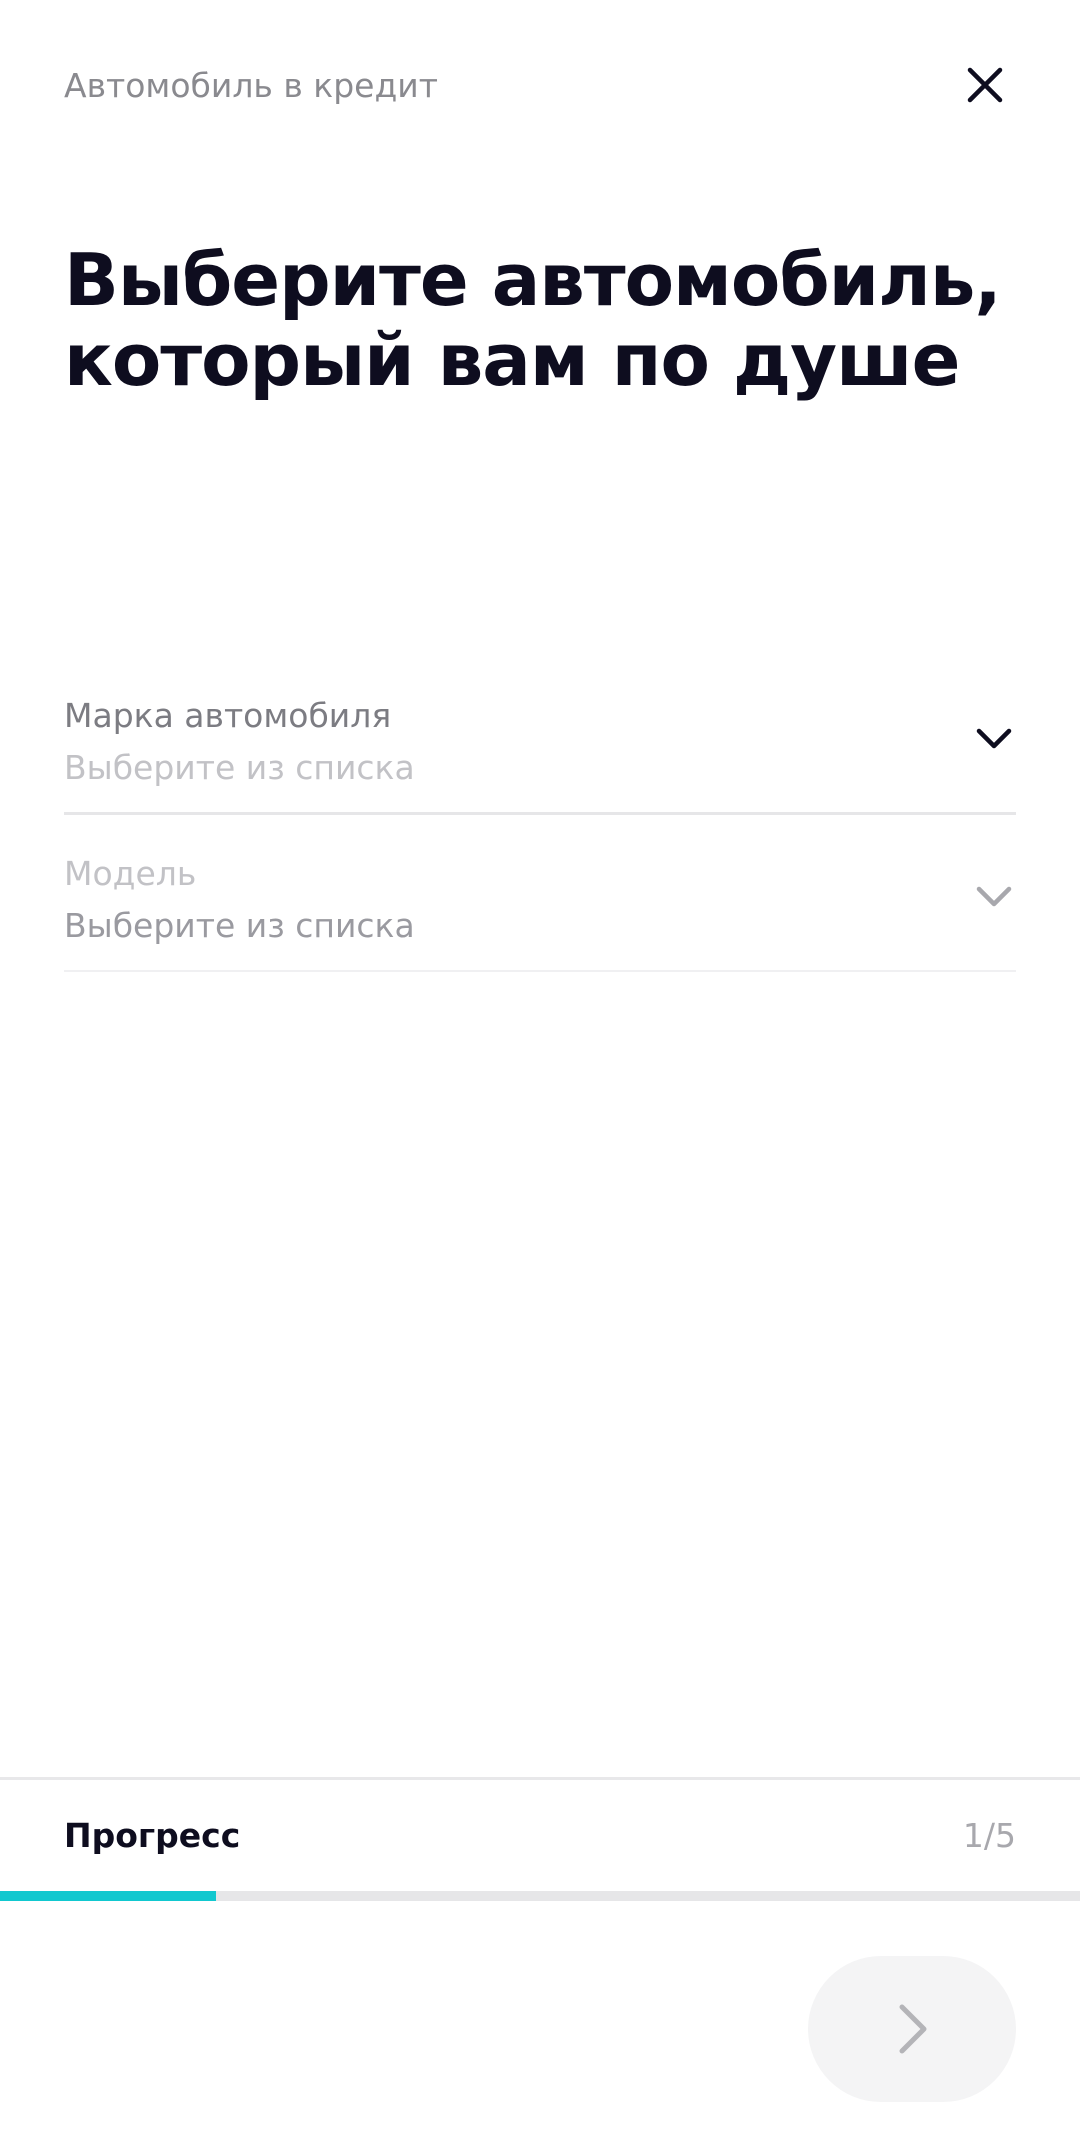  Describe the element at coordinates (540, 1896) in the screenshot. I see `progress-bar` at that location.